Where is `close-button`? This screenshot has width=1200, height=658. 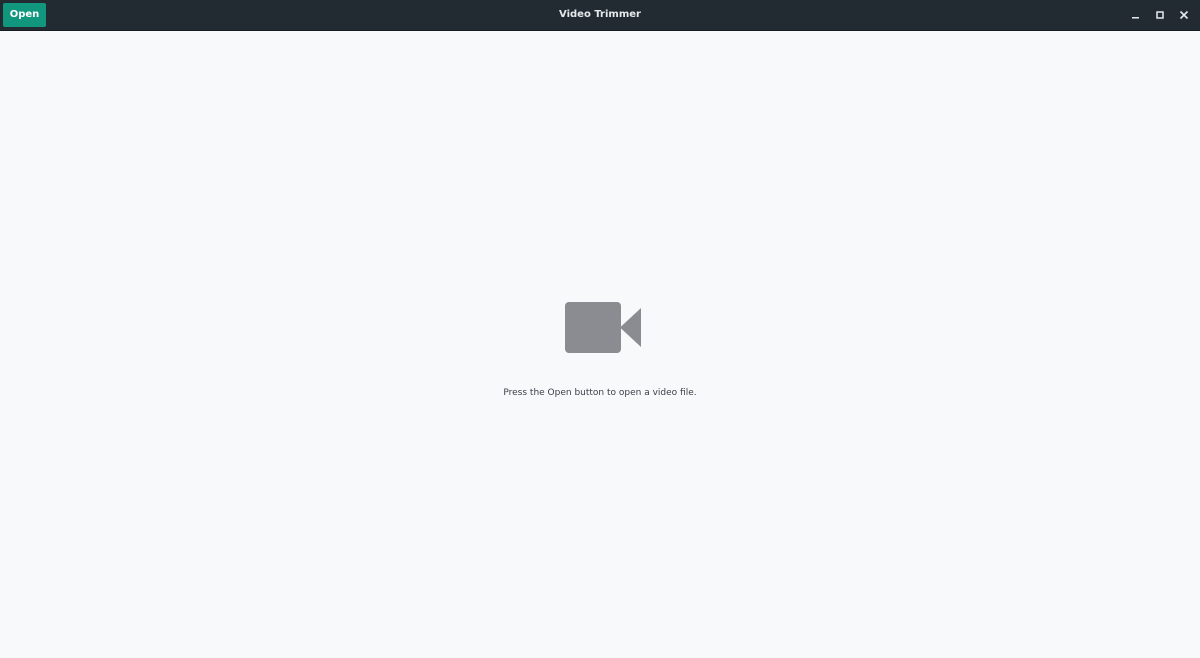 close-button is located at coordinates (1184, 15).